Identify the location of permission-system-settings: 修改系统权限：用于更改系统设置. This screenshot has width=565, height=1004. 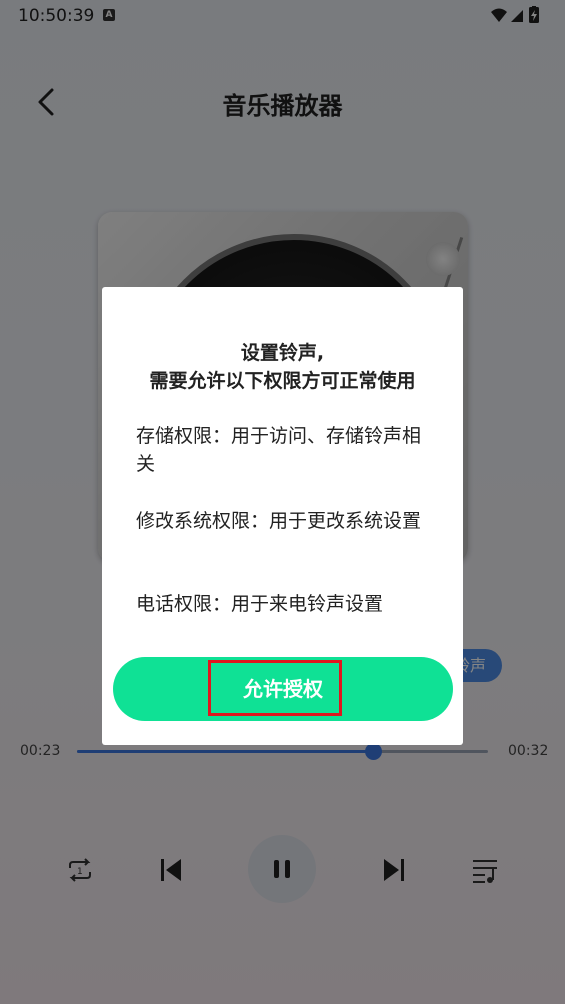
(279, 521).